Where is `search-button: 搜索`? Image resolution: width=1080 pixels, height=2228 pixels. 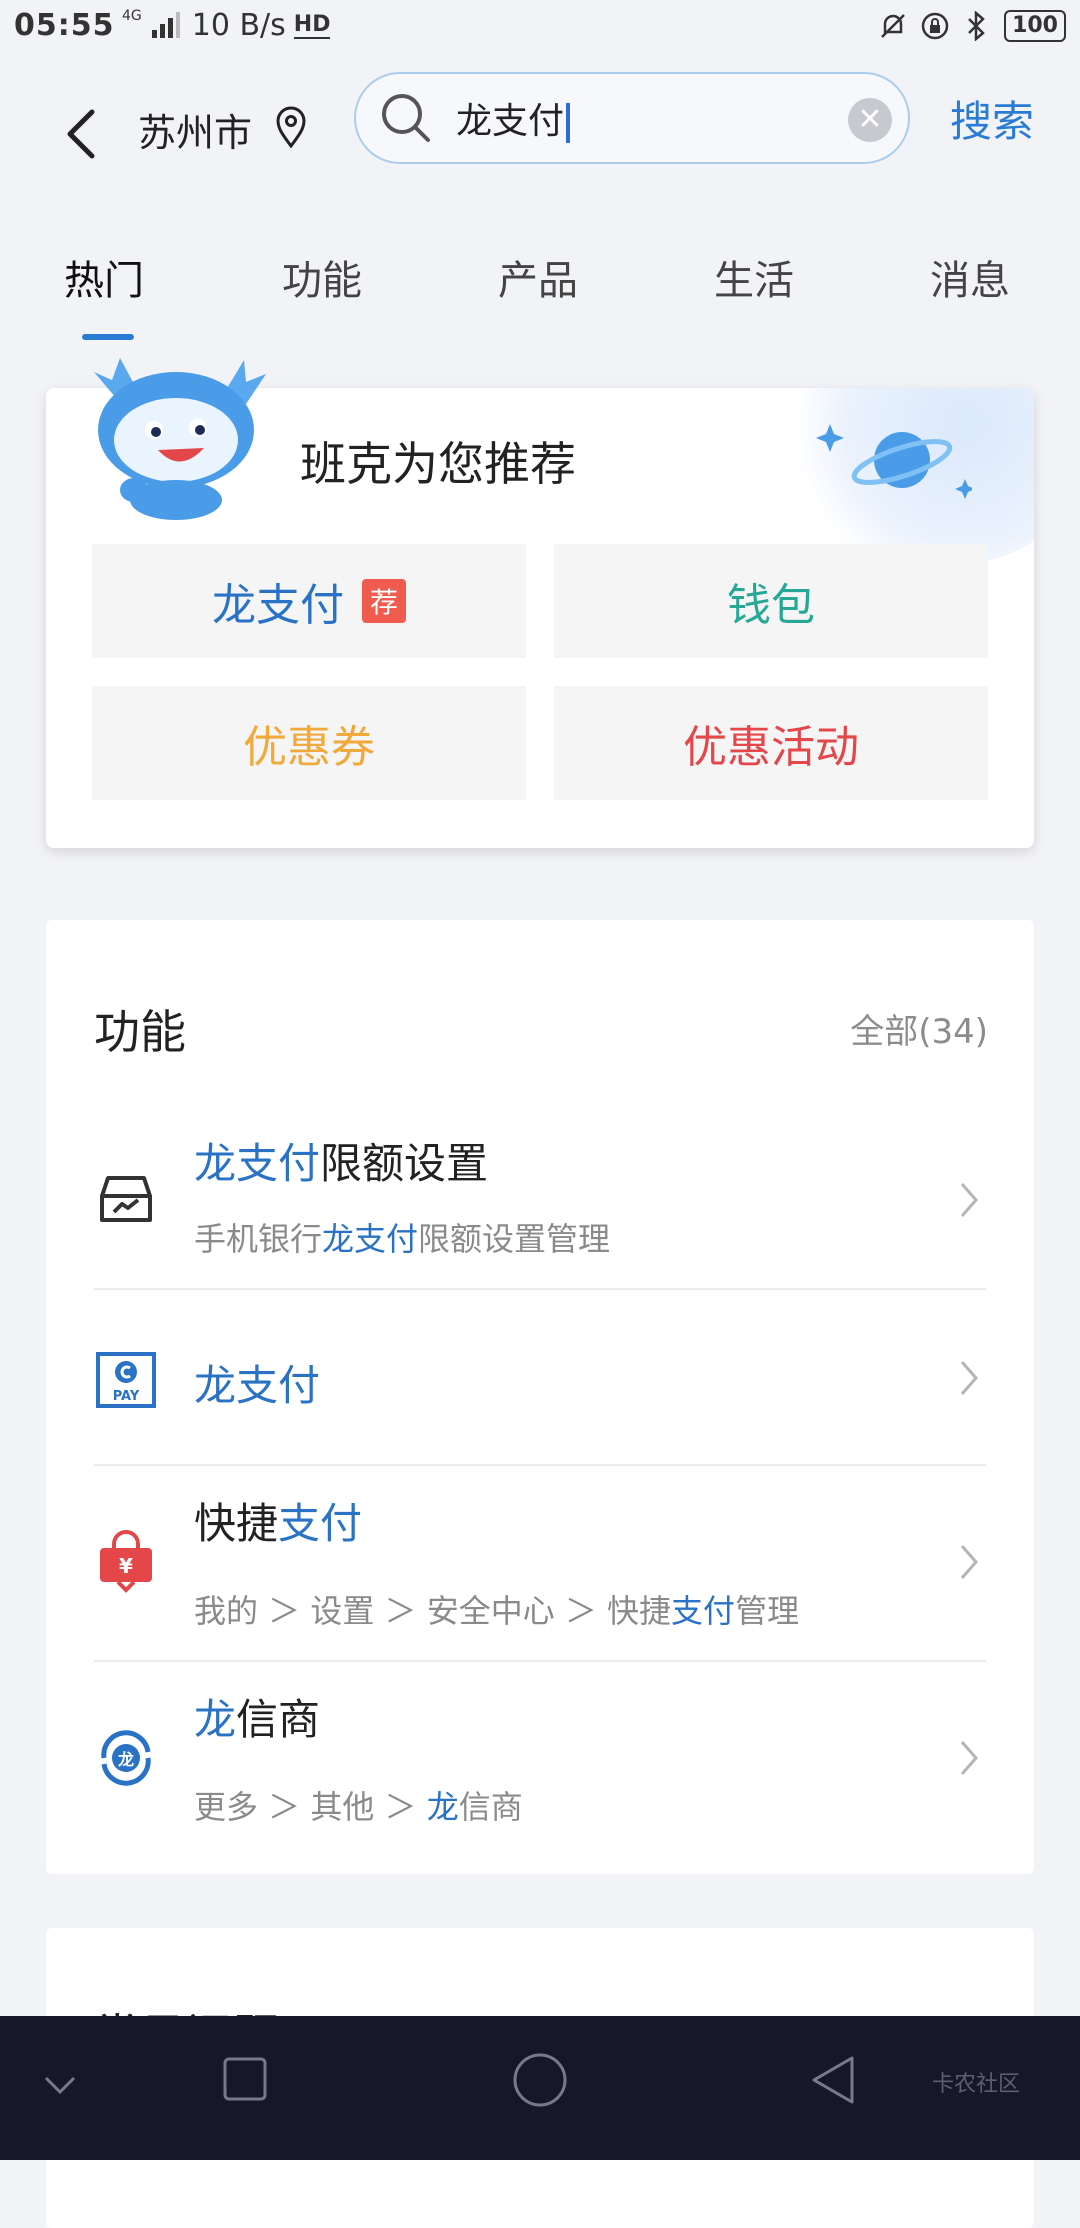 search-button: 搜索 is located at coordinates (992, 118).